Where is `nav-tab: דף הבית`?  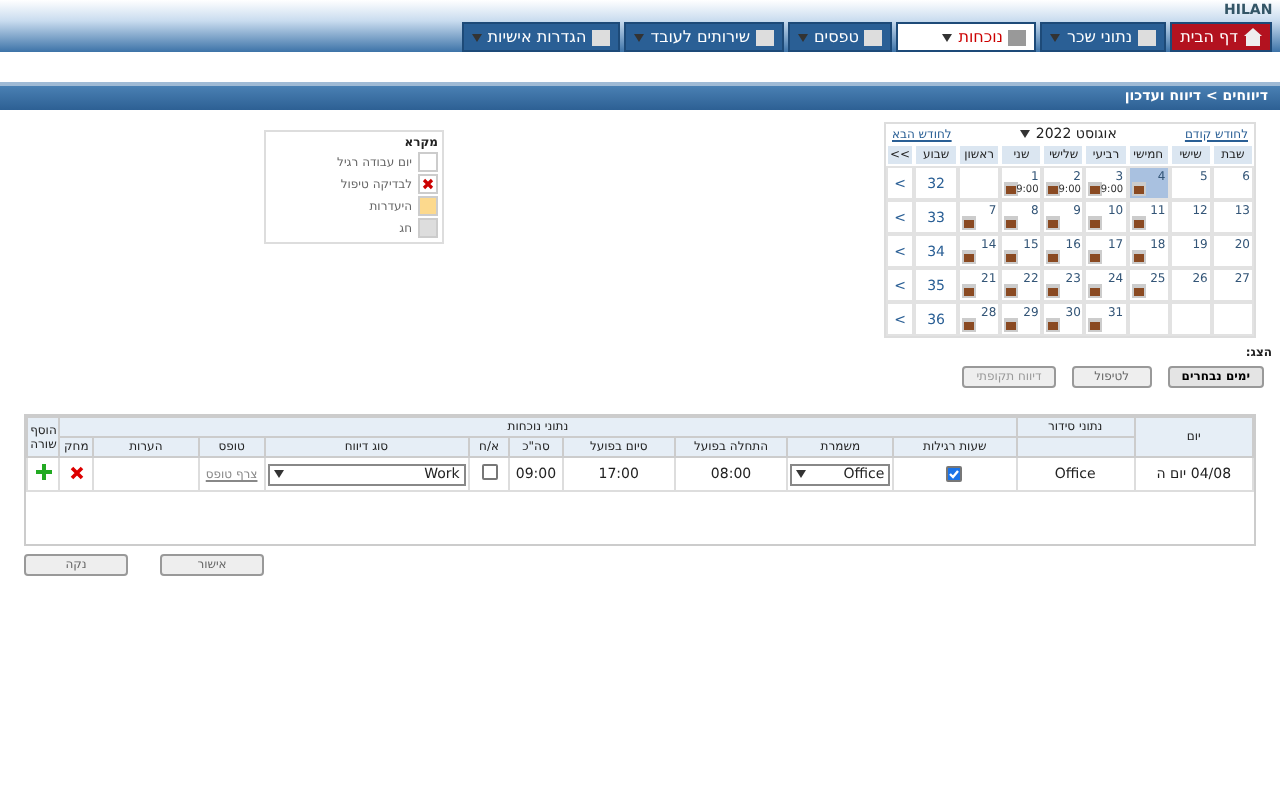 nav-tab: דף הבית is located at coordinates (1221, 37).